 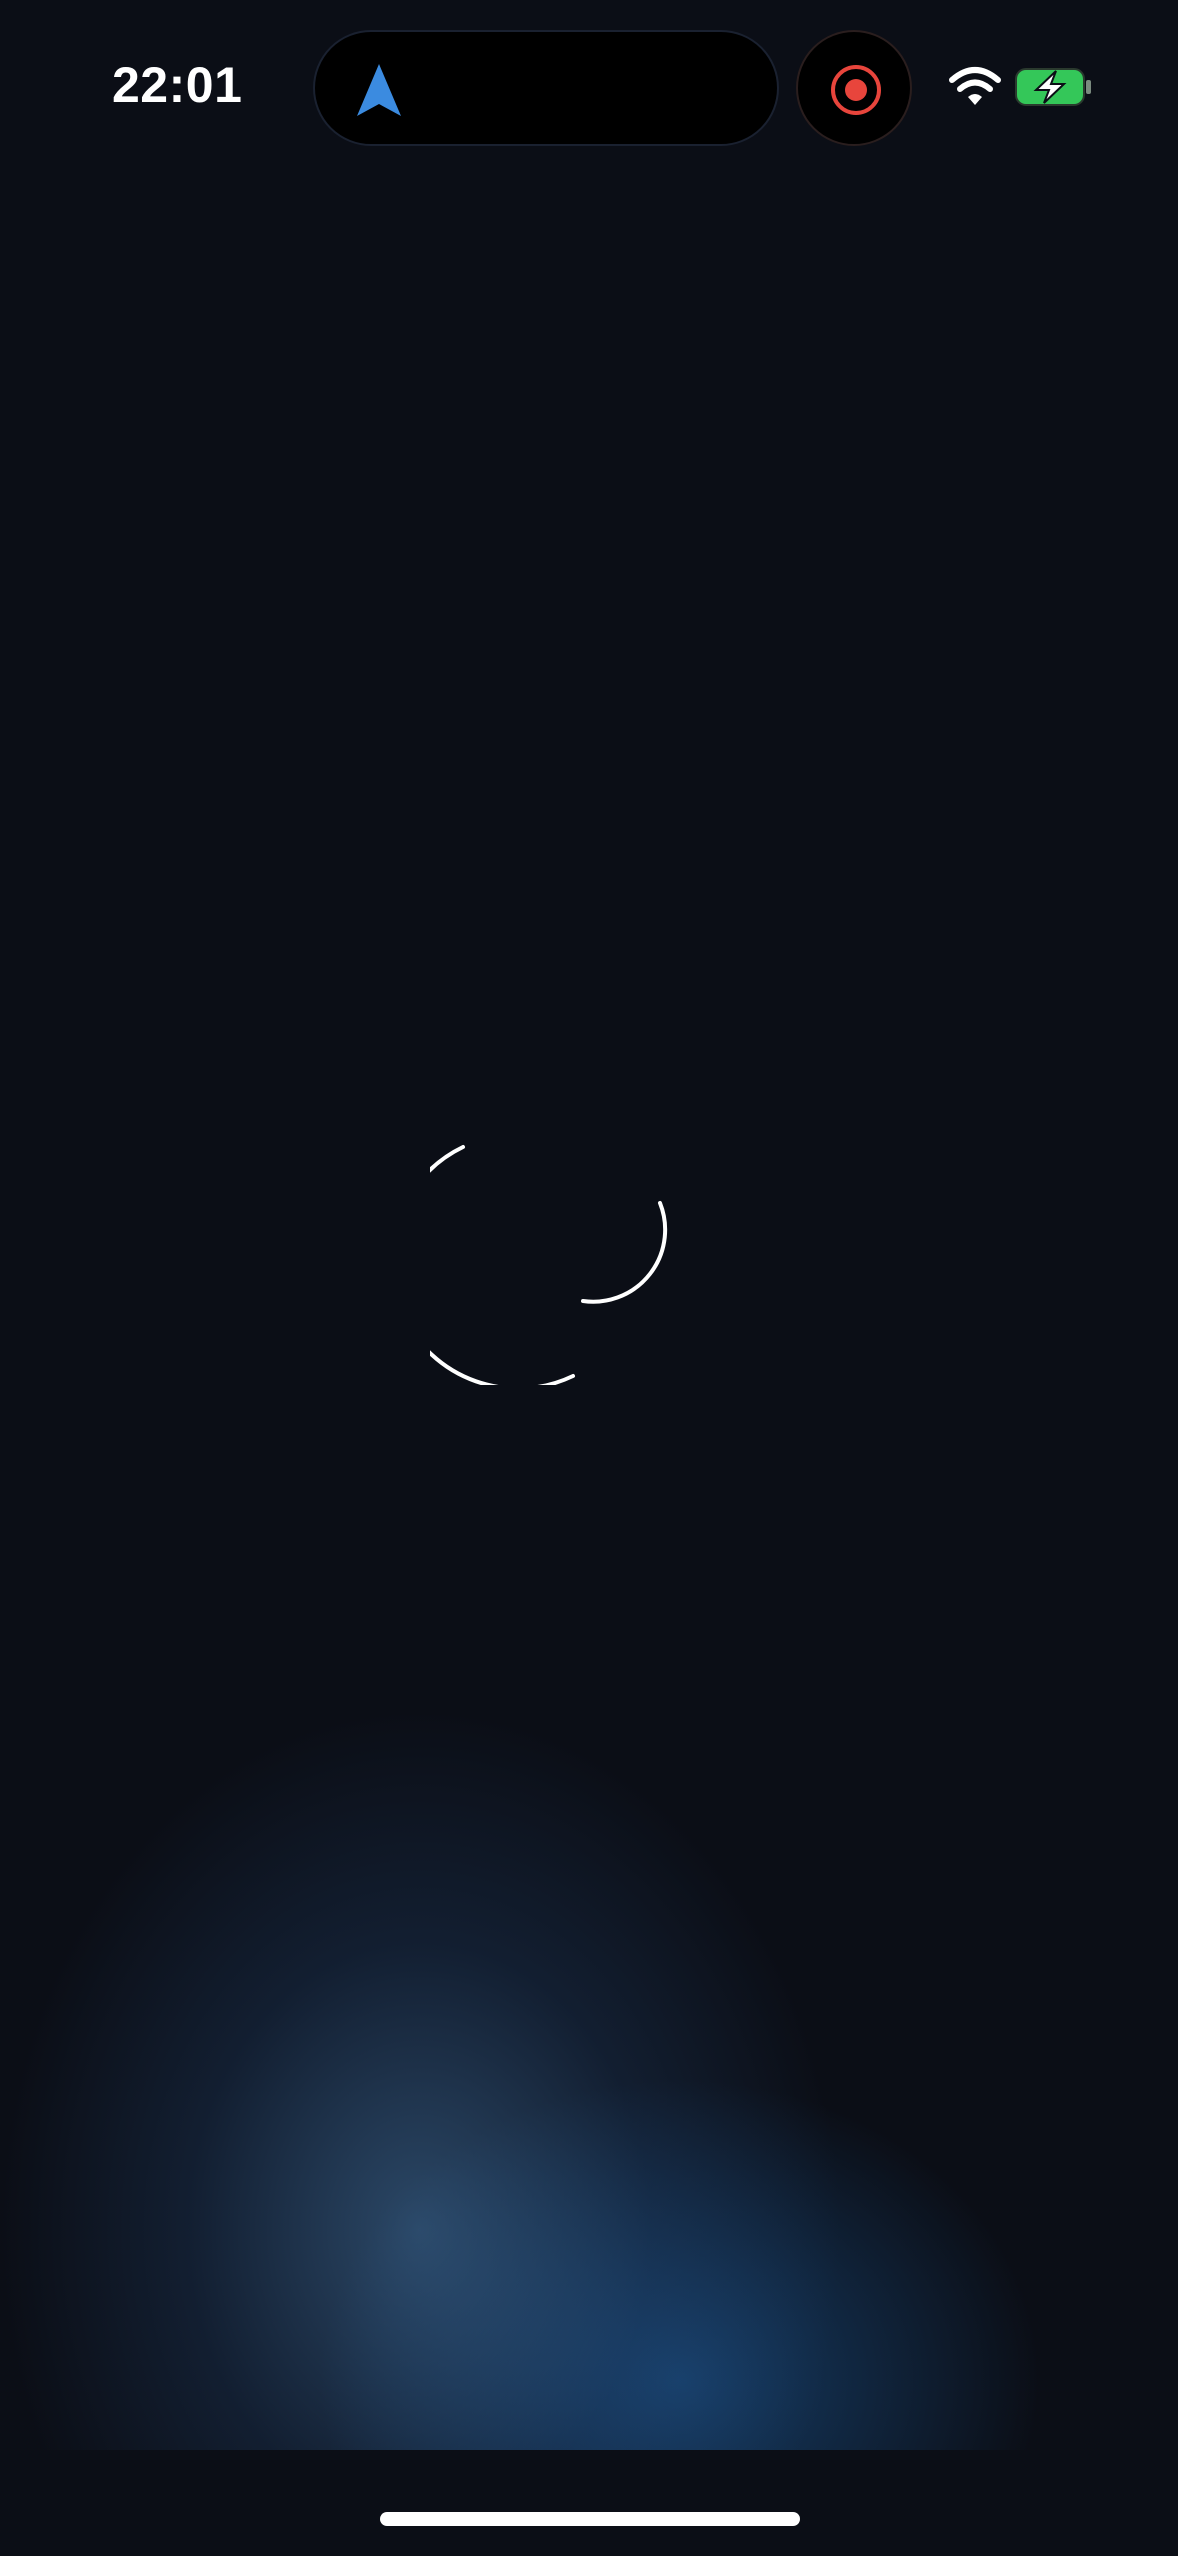 What do you see at coordinates (555, 1260) in the screenshot?
I see `loading-spinner-icon` at bounding box center [555, 1260].